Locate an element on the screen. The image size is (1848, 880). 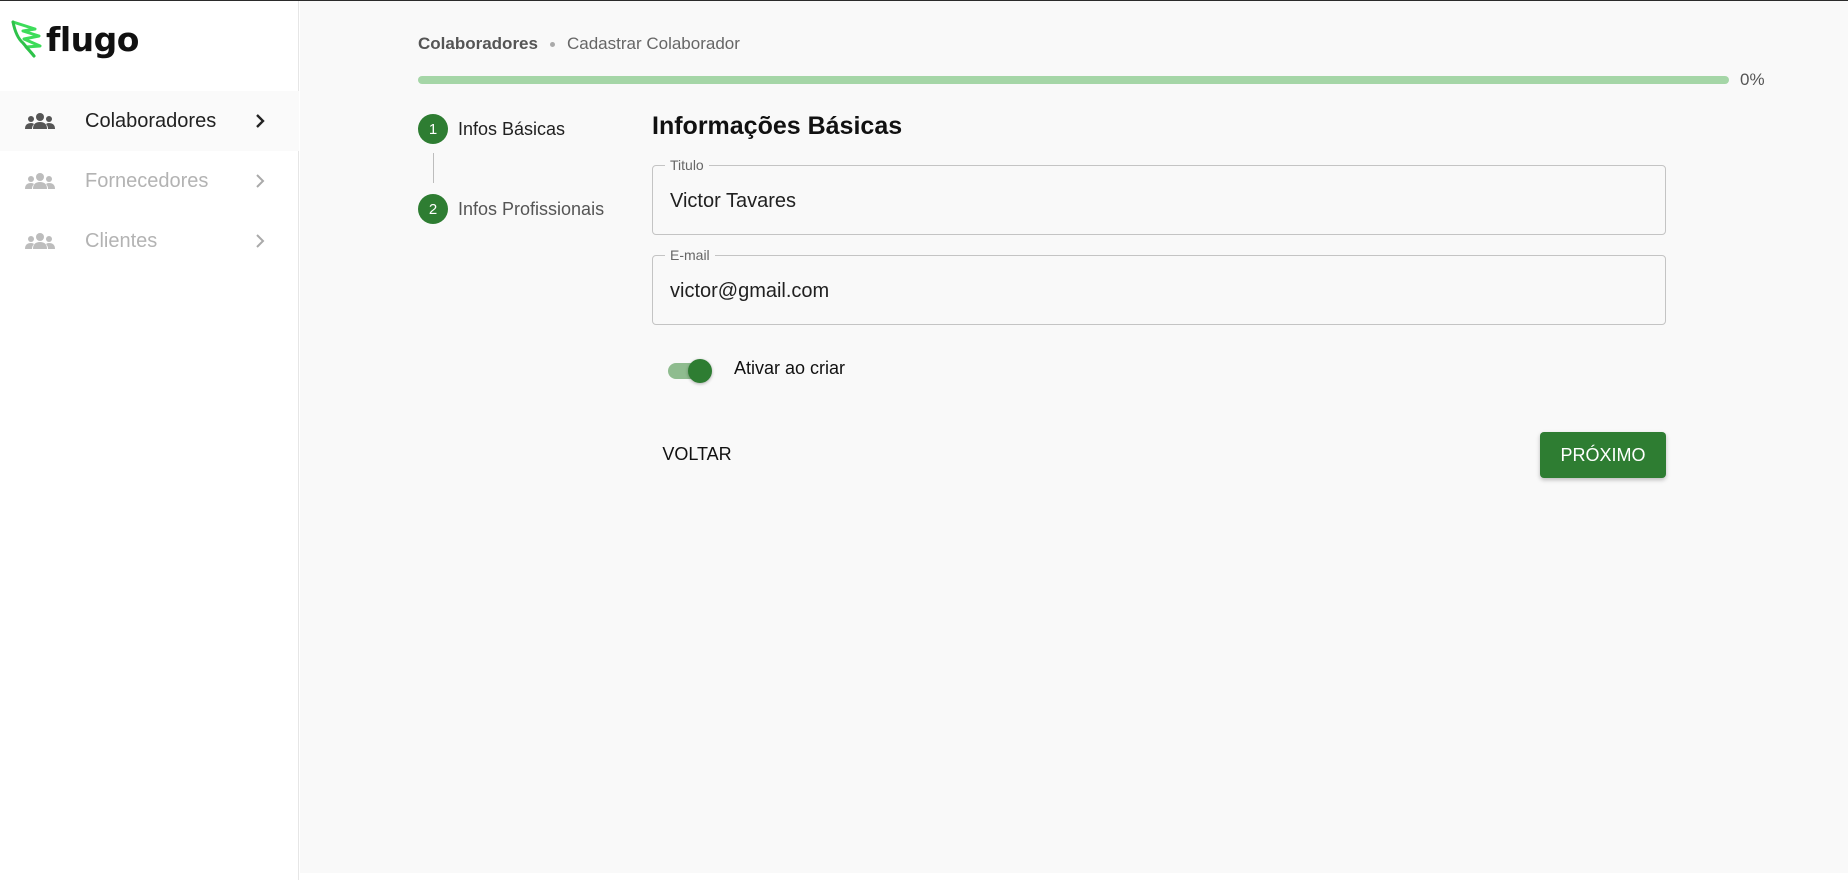
logo-text: flugo is located at coordinates (92, 39).